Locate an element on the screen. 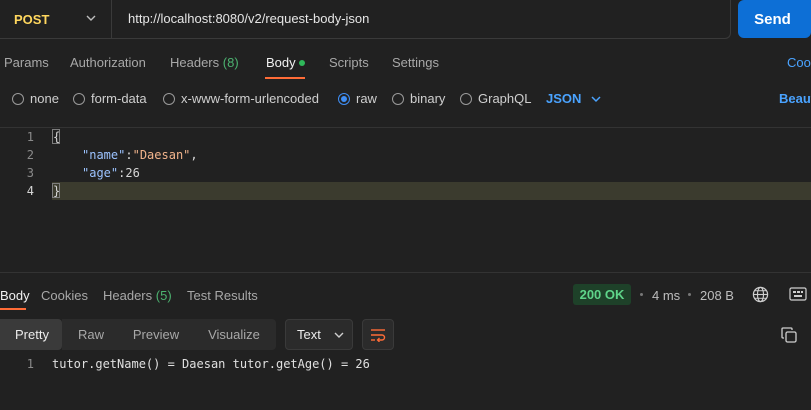 The image size is (811, 410). method-label: POST is located at coordinates (32, 19).